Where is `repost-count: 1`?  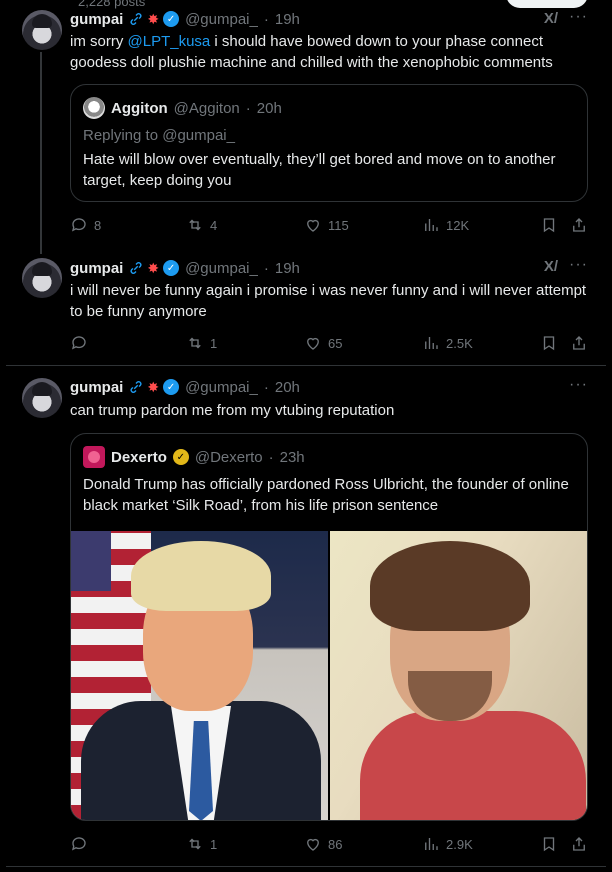 repost-count: 1 is located at coordinates (214, 844).